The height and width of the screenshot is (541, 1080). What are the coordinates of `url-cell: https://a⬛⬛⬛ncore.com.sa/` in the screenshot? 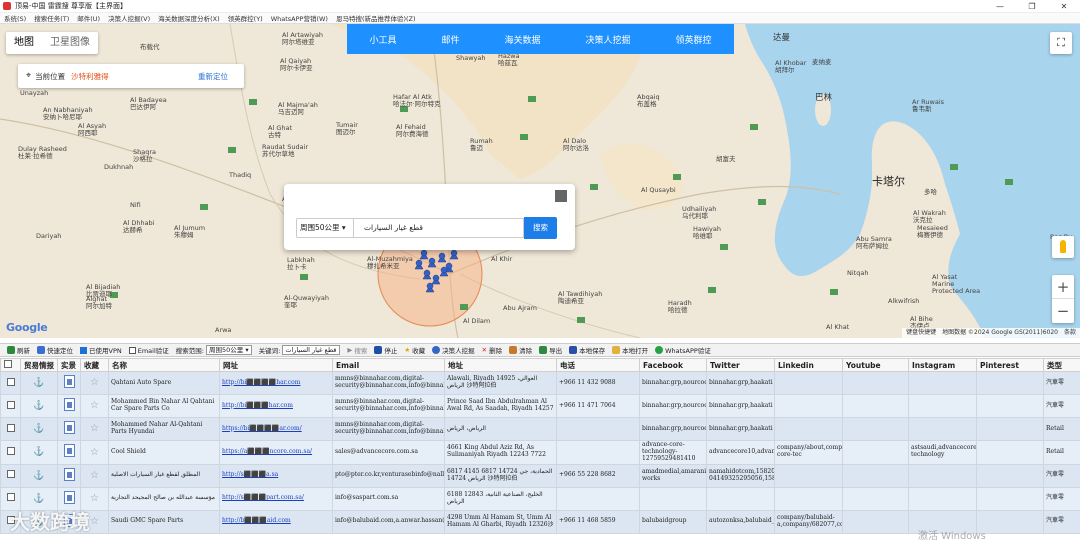 It's located at (276, 452).